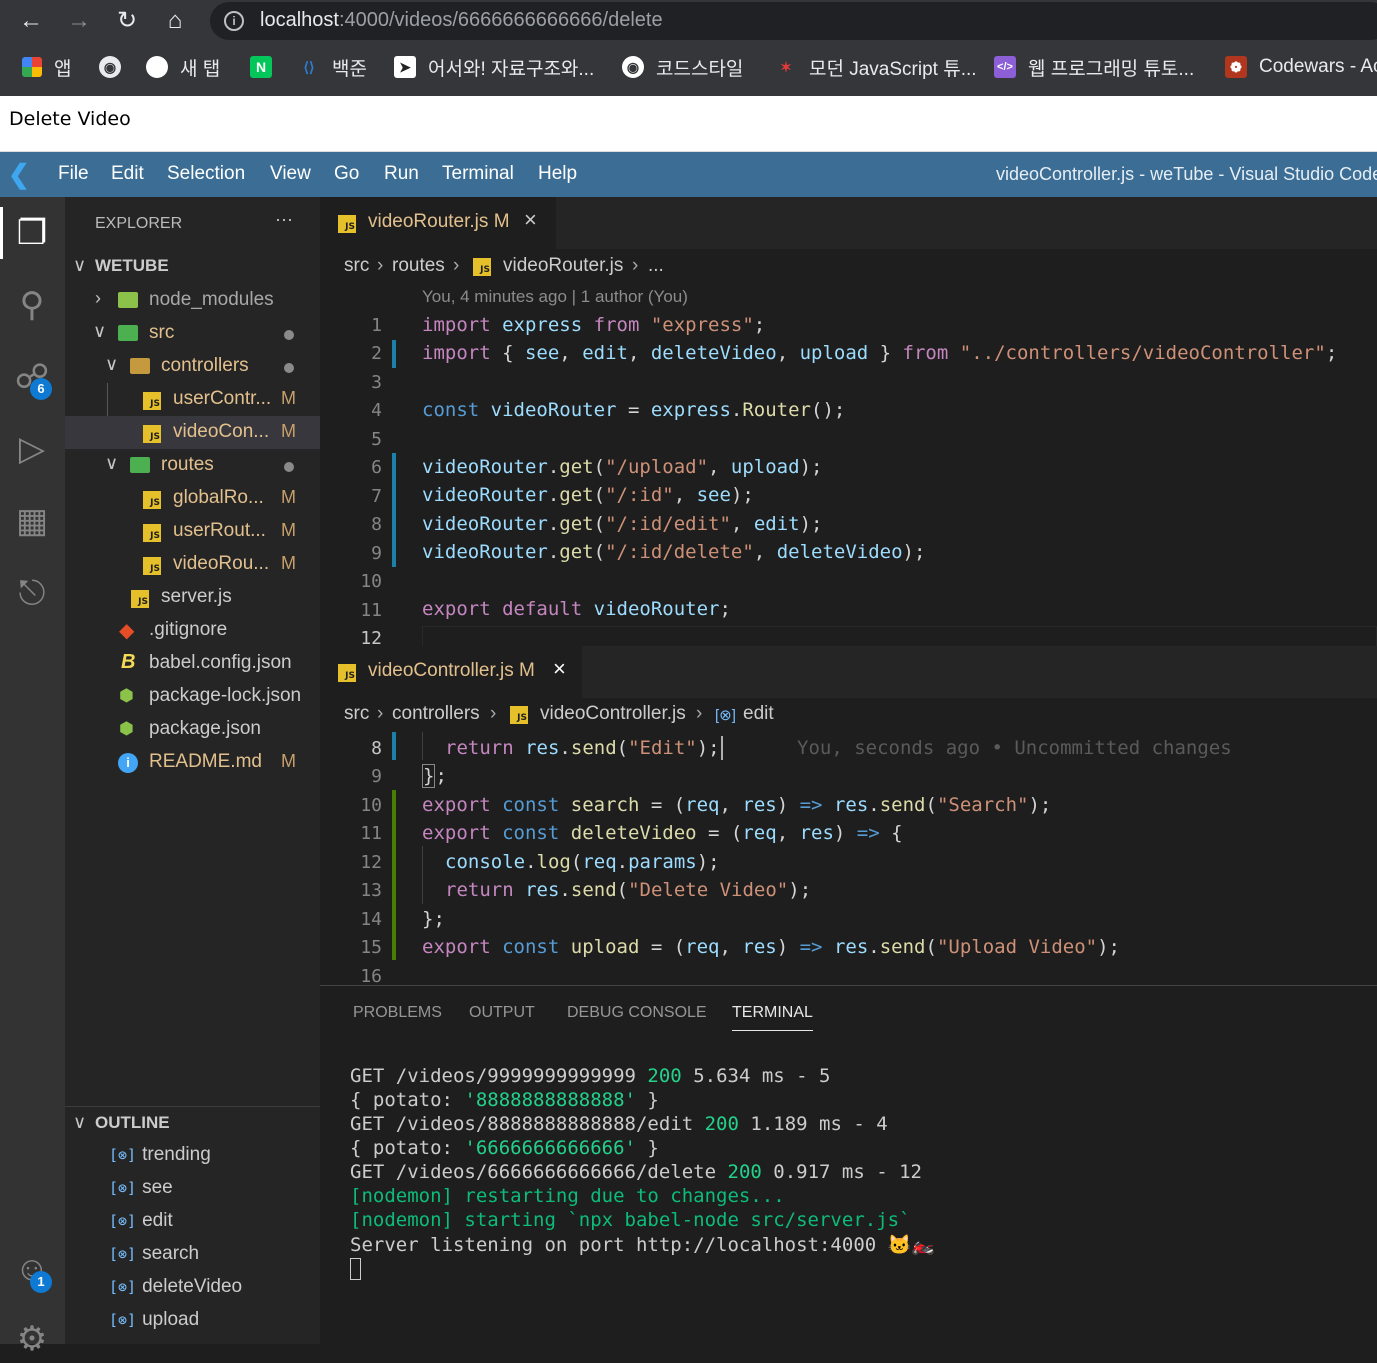 The image size is (1377, 1363). I want to click on menu-terminal: Terminal, so click(478, 174).